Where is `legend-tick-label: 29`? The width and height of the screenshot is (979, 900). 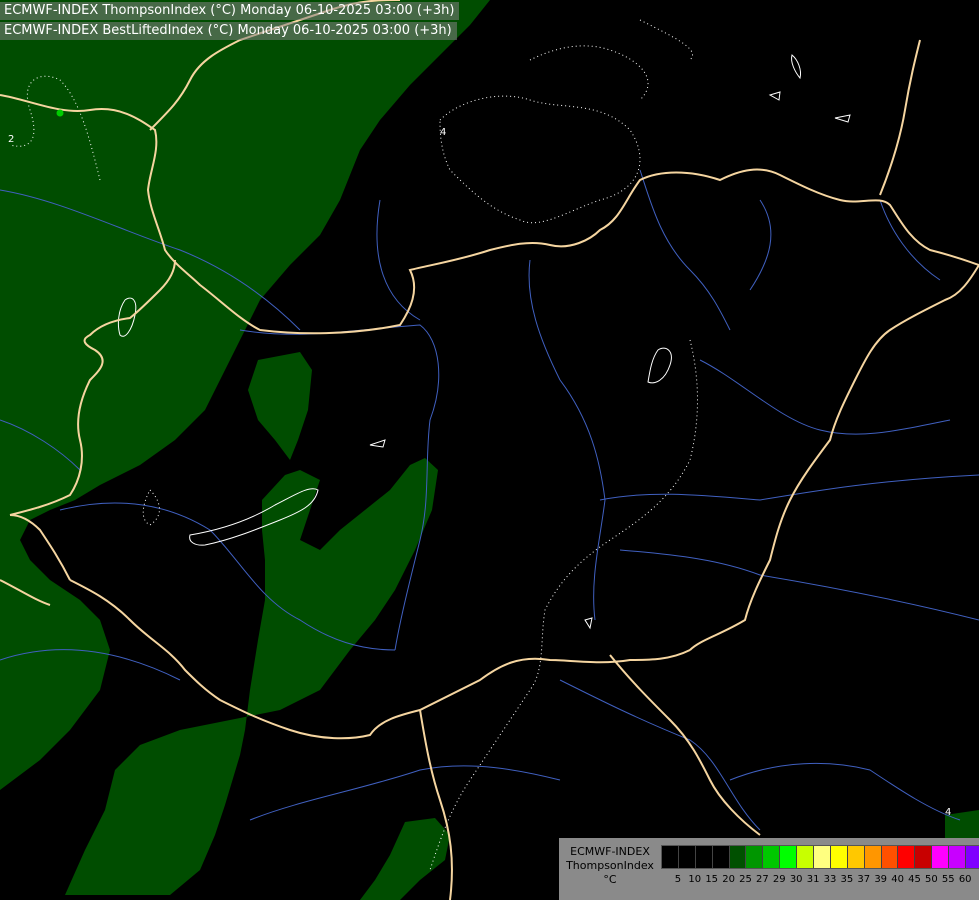
legend-tick-label: 29 is located at coordinates (779, 879).